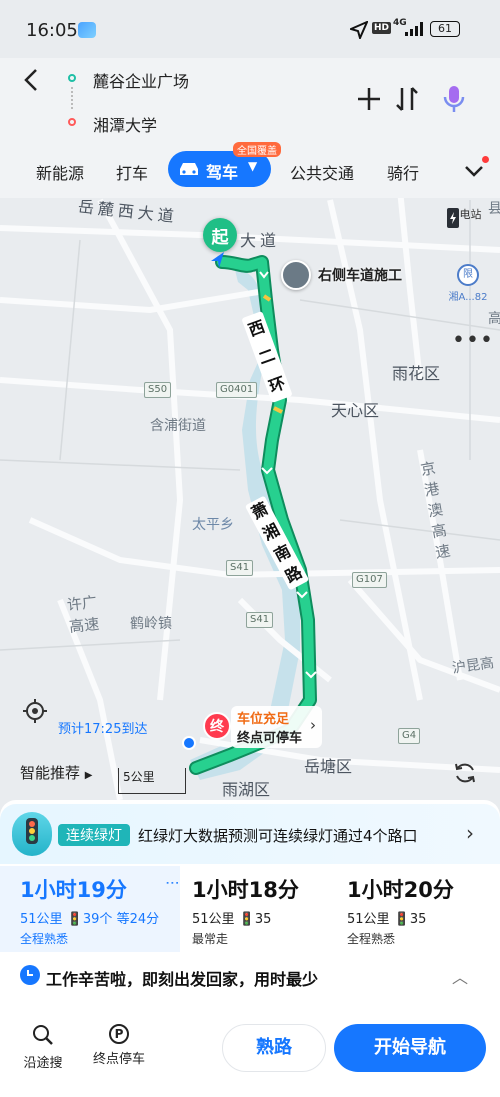 This screenshot has width=500, height=1097. Describe the element at coordinates (220, 235) in the screenshot. I see `start-marker: 起` at that location.